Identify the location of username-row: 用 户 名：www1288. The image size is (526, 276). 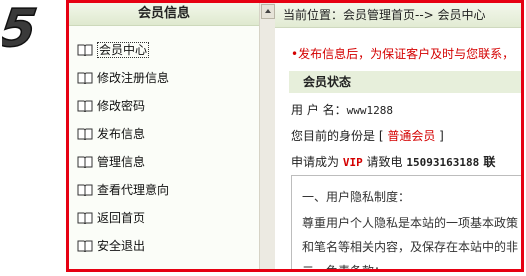
(342, 109).